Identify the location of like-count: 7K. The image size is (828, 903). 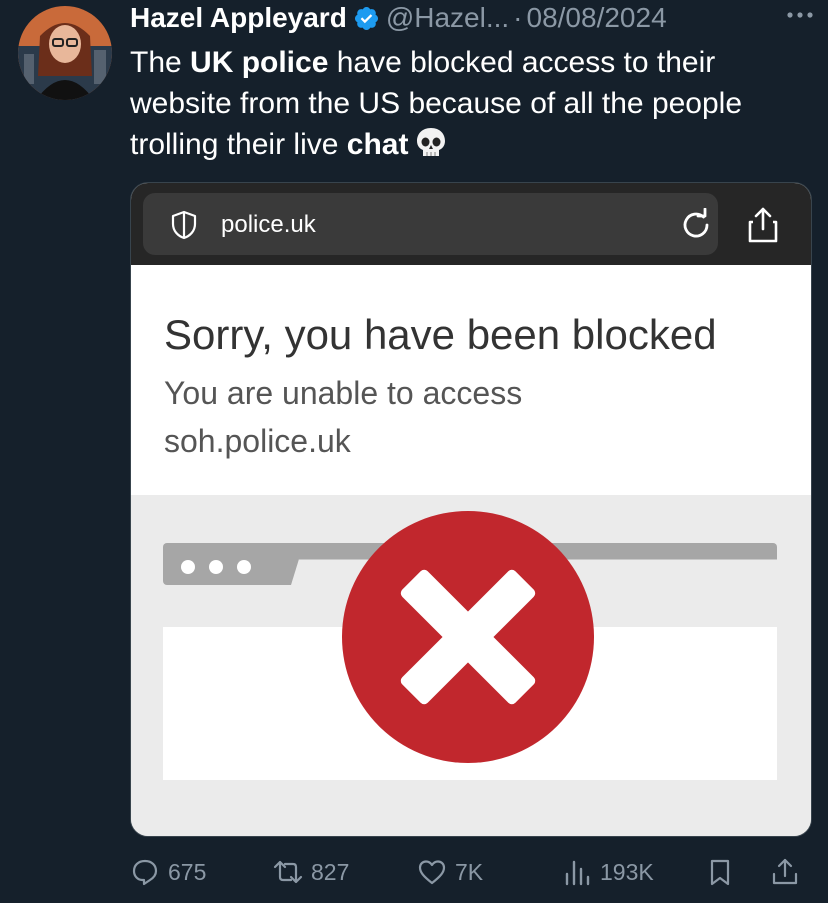
(469, 871).